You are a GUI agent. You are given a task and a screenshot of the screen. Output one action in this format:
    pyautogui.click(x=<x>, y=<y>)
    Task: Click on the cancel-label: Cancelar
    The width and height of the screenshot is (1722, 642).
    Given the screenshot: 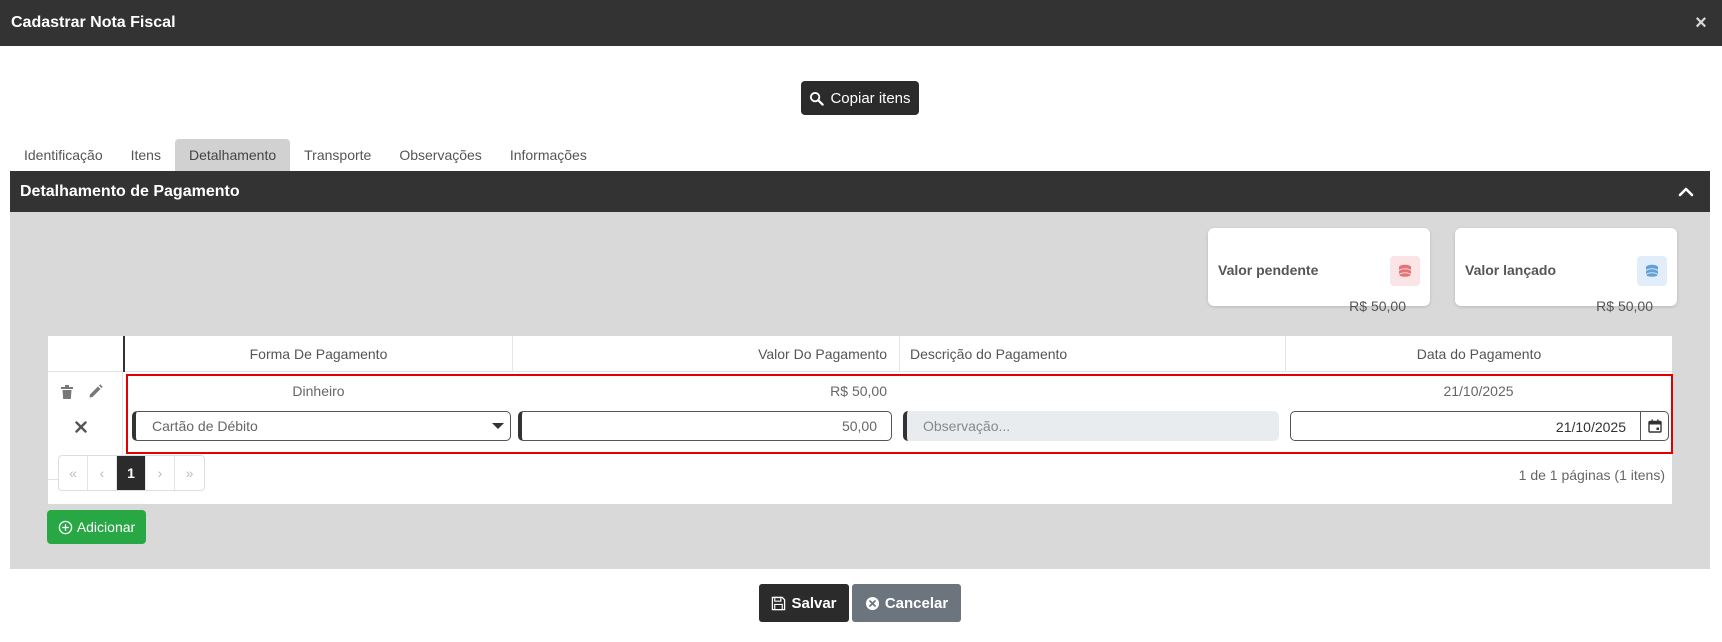 What is the action you would take?
    pyautogui.click(x=916, y=603)
    